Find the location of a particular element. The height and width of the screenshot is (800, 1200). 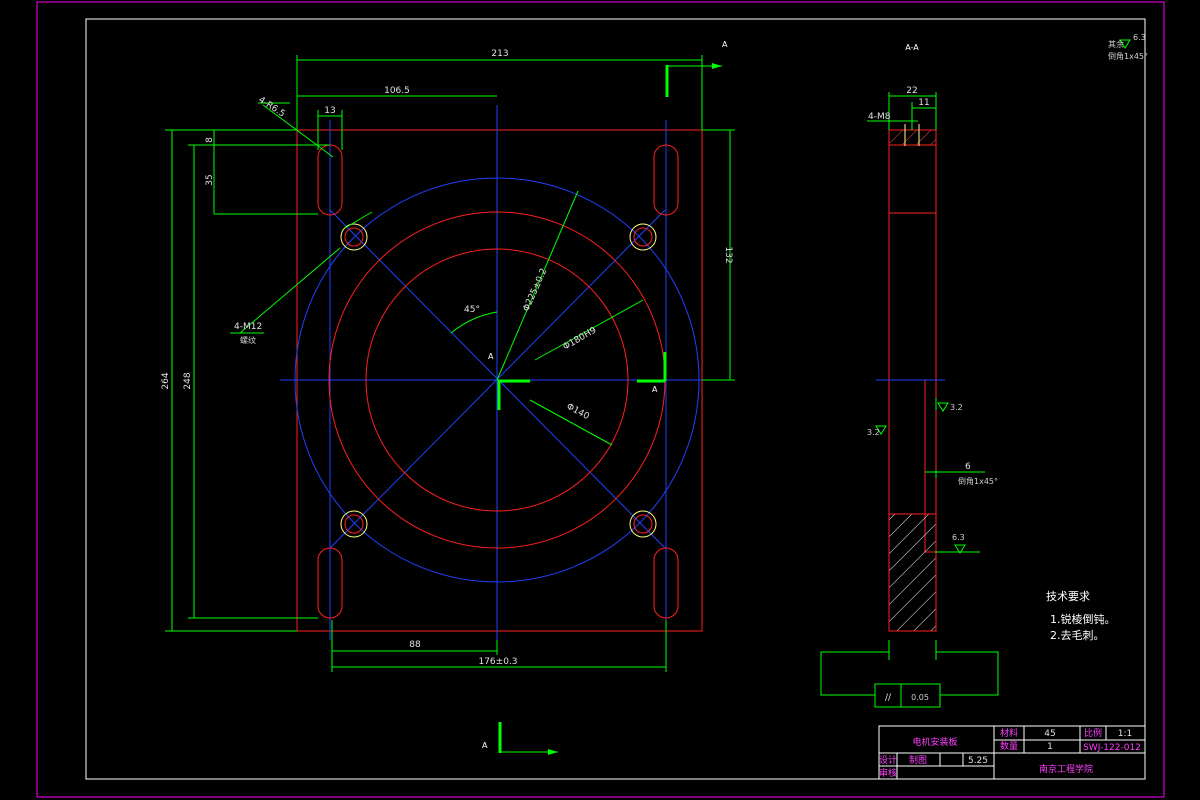

dim-ring-inner: Φ140 is located at coordinates (578, 412).